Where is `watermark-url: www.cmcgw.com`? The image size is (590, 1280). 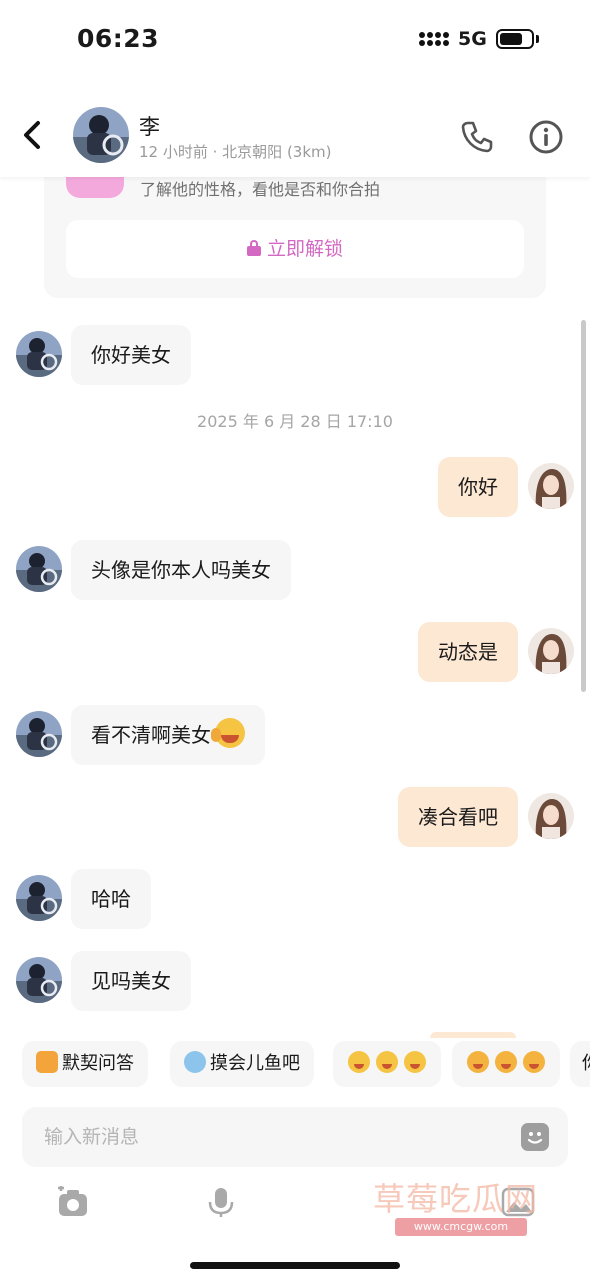 watermark-url: www.cmcgw.com is located at coordinates (461, 1227).